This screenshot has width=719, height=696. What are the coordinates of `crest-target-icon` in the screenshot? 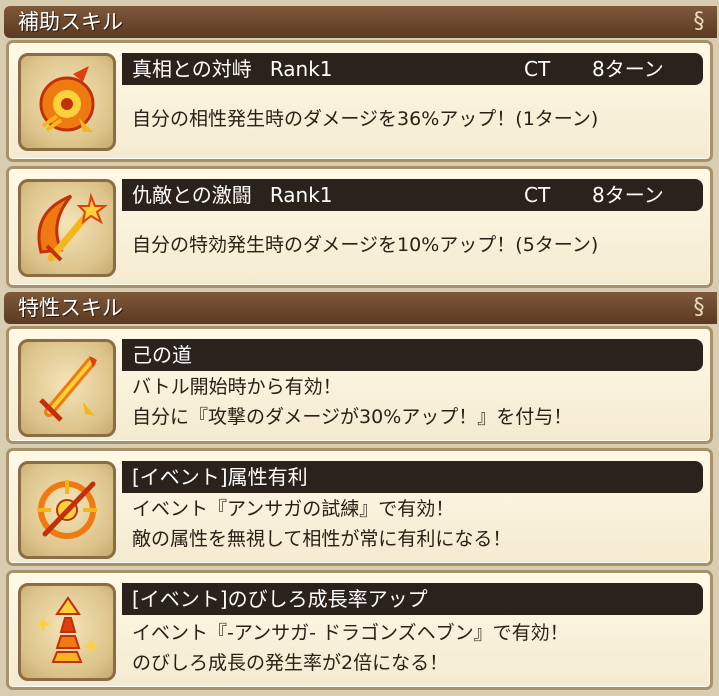 It's located at (67, 102).